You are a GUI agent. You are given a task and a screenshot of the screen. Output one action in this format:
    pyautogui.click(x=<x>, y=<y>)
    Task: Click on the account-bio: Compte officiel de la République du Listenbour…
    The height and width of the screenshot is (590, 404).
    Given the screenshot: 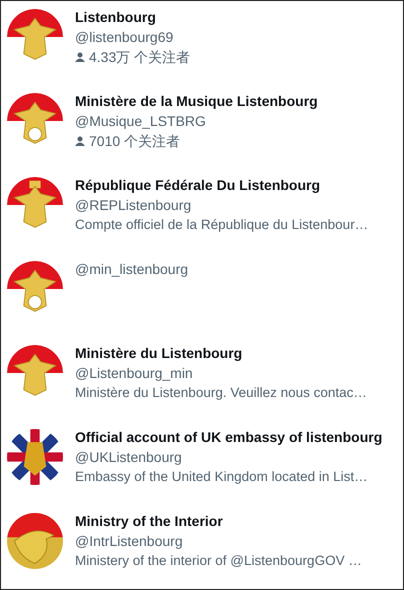 What is the action you would take?
    pyautogui.click(x=221, y=225)
    